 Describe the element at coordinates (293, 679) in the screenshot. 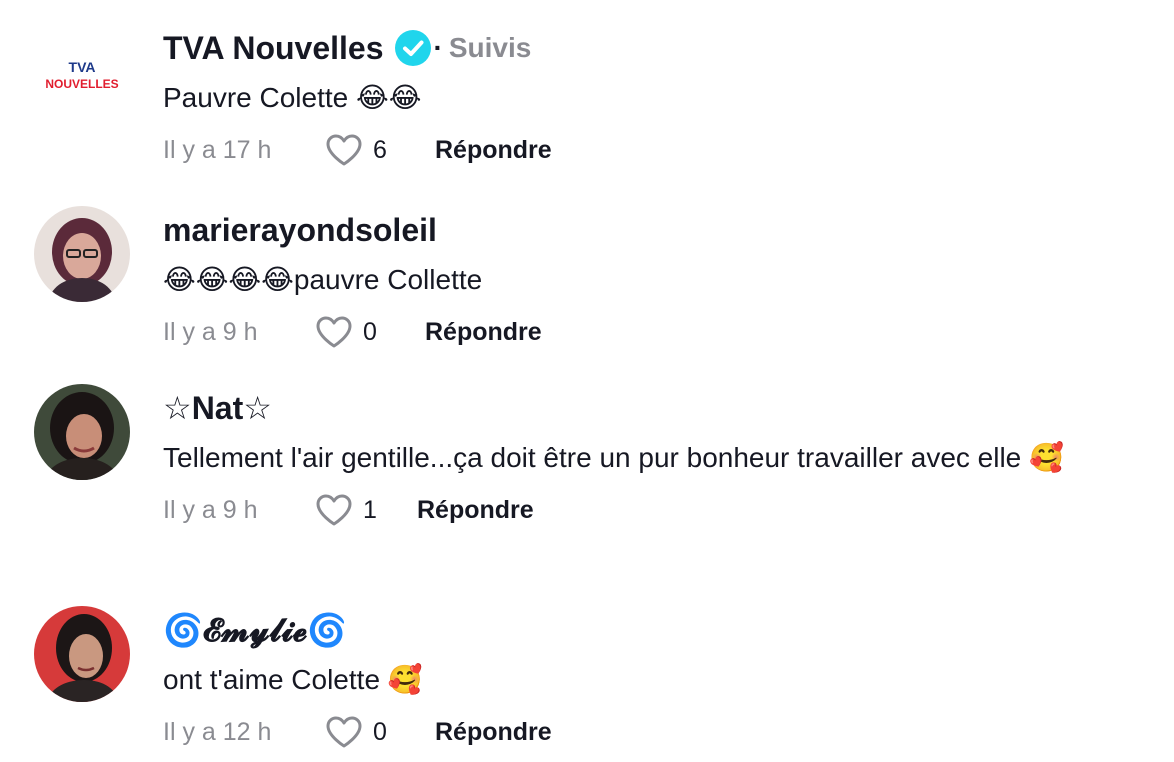

I see `comment-text: ont t'aime Colette 🥰` at that location.